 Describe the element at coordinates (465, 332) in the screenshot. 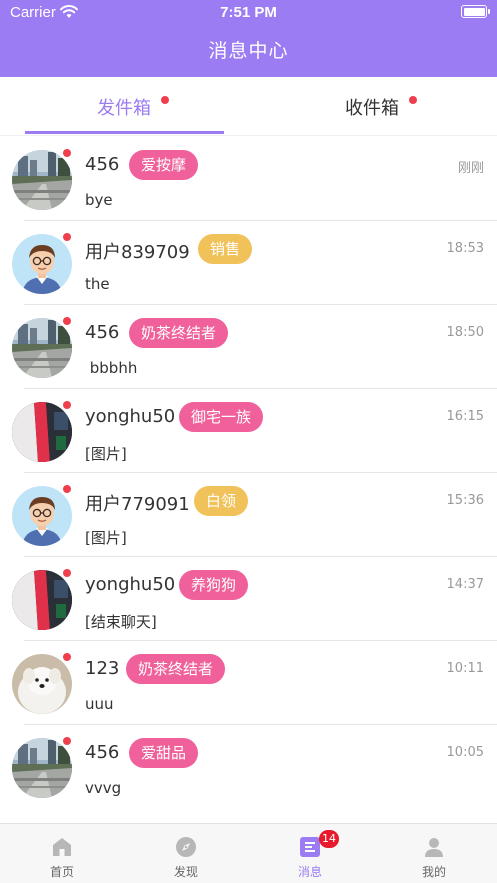

I see `message-time: 18:50` at that location.